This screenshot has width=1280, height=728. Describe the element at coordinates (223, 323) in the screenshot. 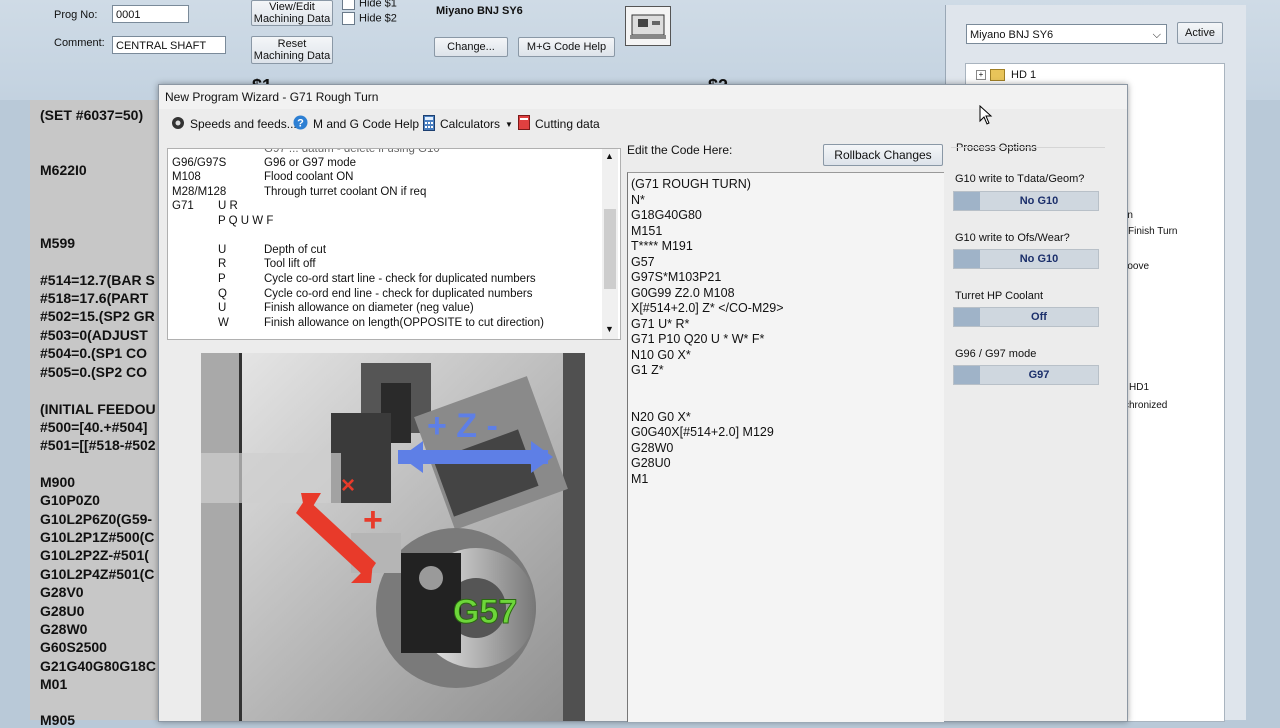

I see `help-row-code: W` at that location.